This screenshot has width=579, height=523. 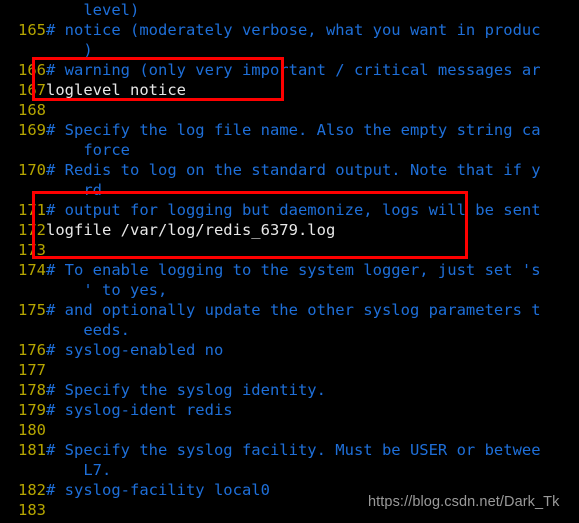 What do you see at coordinates (191, 230) in the screenshot?
I see `code-directive-text: logfile /var/log/redis_6379.log` at bounding box center [191, 230].